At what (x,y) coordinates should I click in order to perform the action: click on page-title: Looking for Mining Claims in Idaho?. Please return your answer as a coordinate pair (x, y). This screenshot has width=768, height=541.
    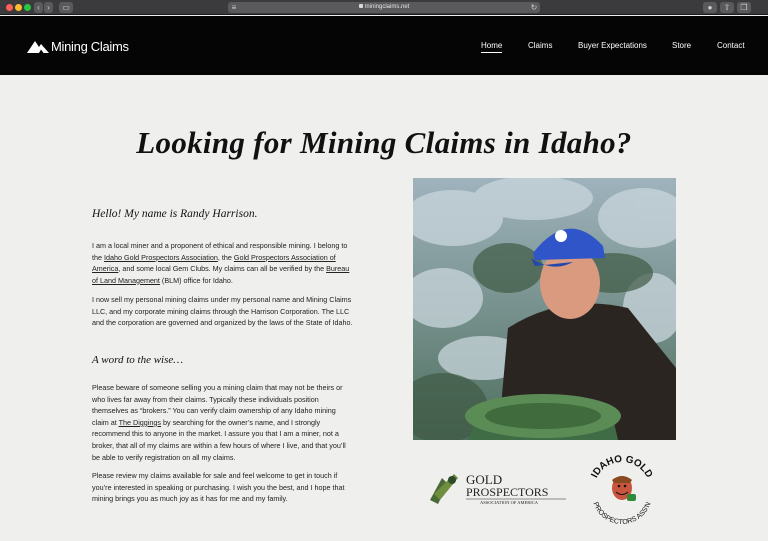
    Looking at the image, I should click on (384, 142).